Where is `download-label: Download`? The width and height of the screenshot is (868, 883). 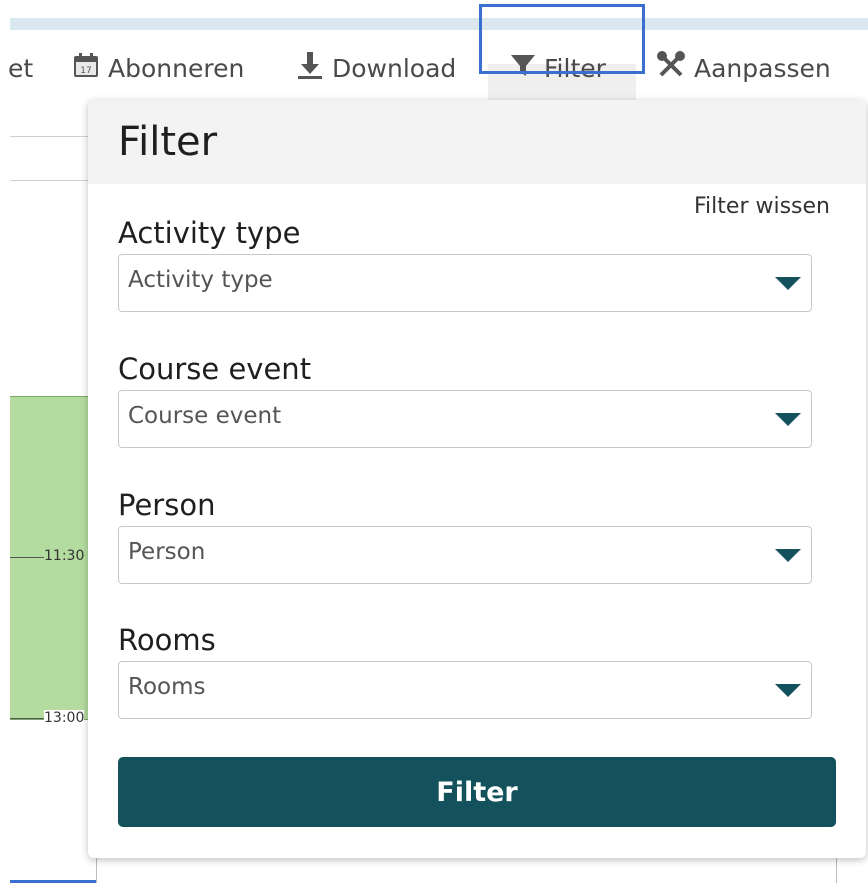
download-label: Download is located at coordinates (394, 68).